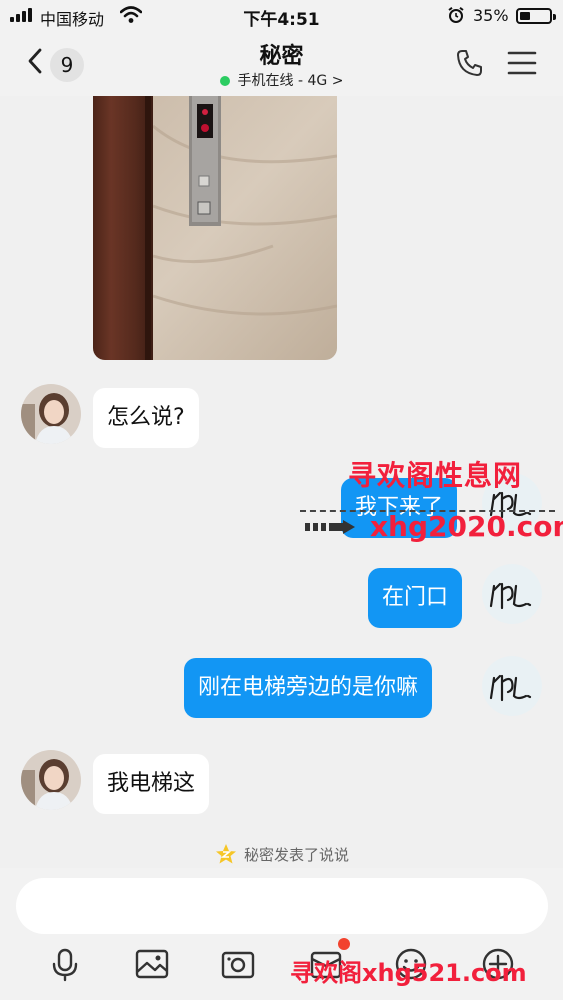  What do you see at coordinates (466, 526) in the screenshot?
I see `watermark-mid: xhg2020.com` at bounding box center [466, 526].